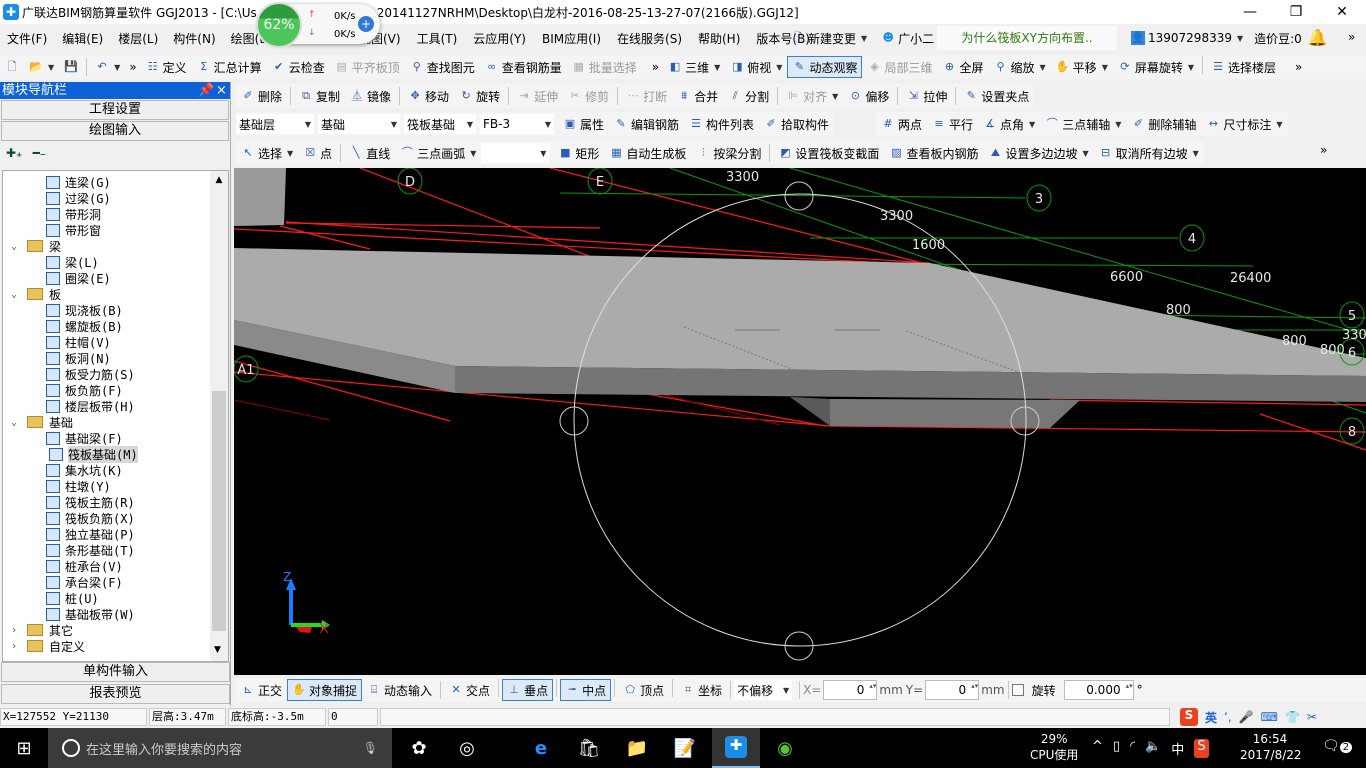 The height and width of the screenshot is (768, 1366). Describe the element at coordinates (1187, 38) in the screenshot. I see `account-button: 👤 13907298339 ▼` at that location.